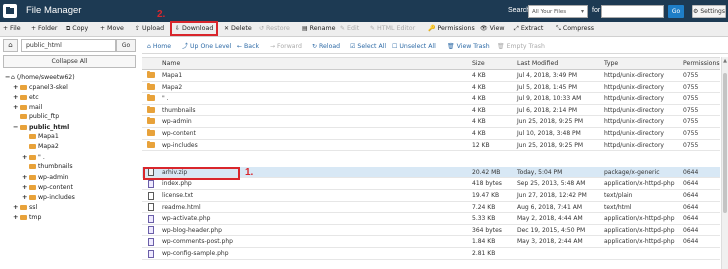 This screenshot has width=728, height=269. I want to click on tree-item-wp-includes: + wp-includes, so click(48, 197).